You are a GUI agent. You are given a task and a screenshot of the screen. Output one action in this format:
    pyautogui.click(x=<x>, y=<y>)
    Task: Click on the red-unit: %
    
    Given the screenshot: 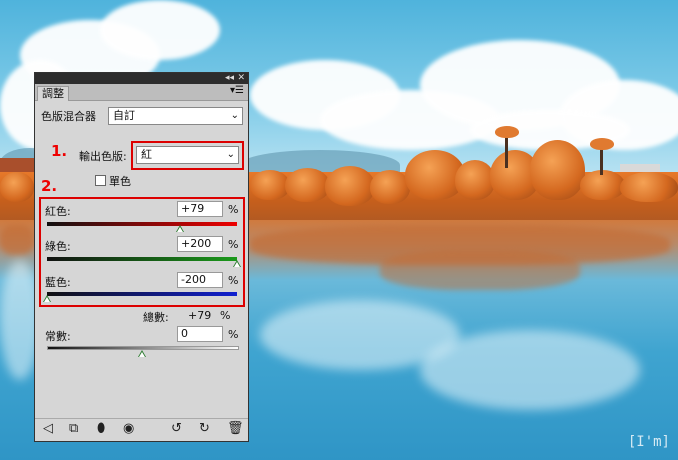 What is the action you would take?
    pyautogui.click(x=233, y=209)
    